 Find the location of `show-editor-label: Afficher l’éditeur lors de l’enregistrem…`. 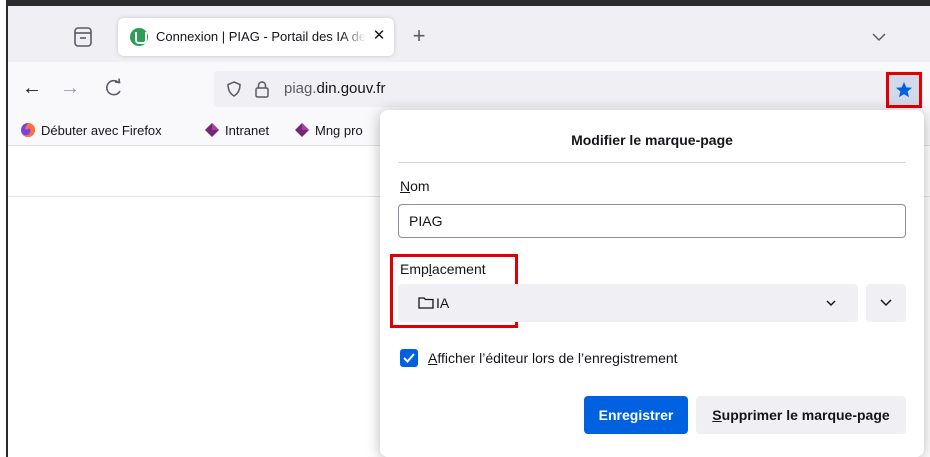

show-editor-label: Afficher l’éditeur lors de l’enregistrem… is located at coordinates (553, 358).